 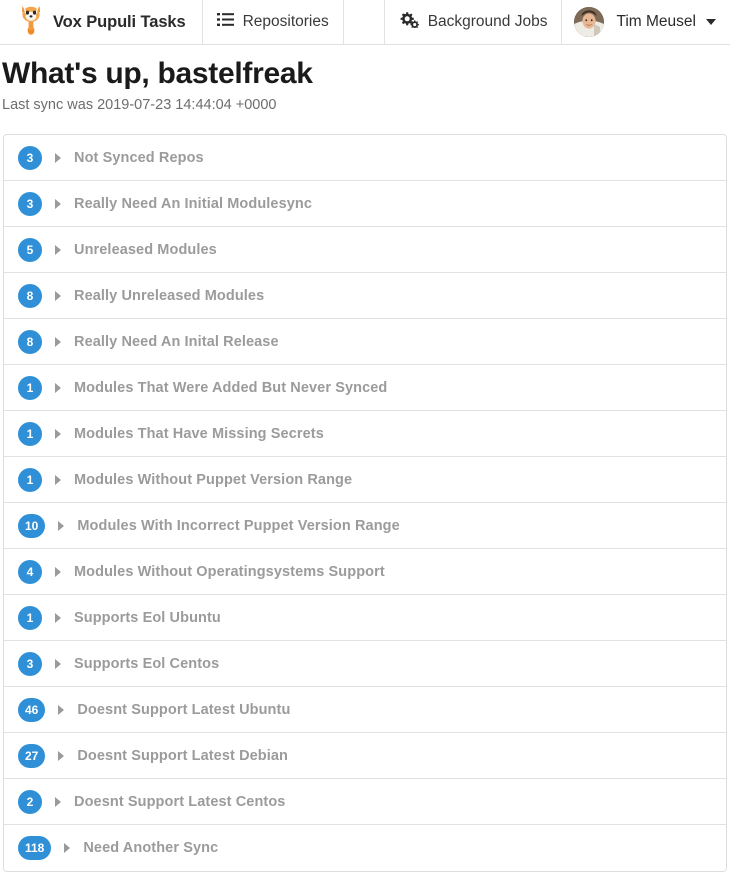 What do you see at coordinates (31, 22) in the screenshot?
I see `fox-logo-icon` at bounding box center [31, 22].